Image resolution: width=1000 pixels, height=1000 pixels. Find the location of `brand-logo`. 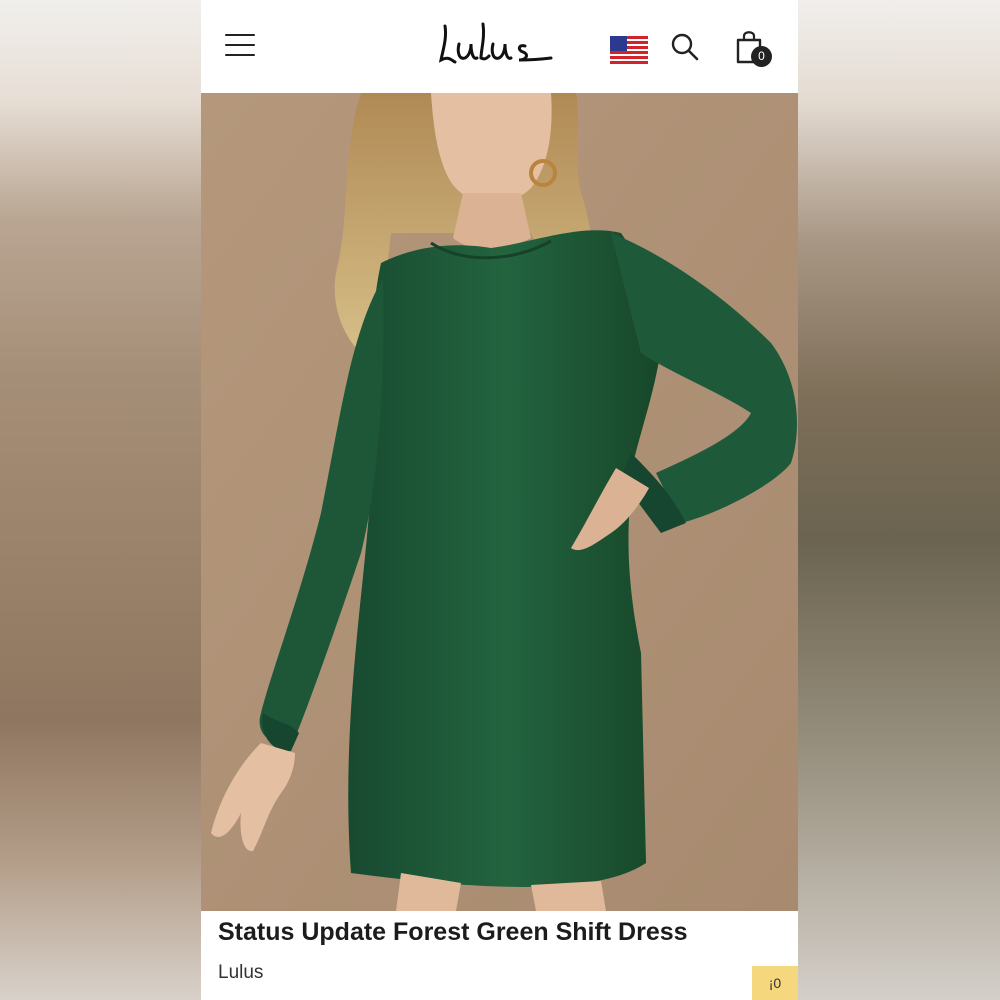

brand-logo is located at coordinates (497, 44).